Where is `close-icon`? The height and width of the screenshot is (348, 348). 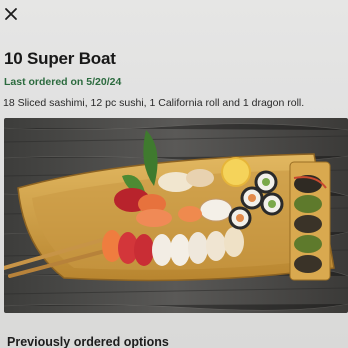 close-icon is located at coordinates (11, 14).